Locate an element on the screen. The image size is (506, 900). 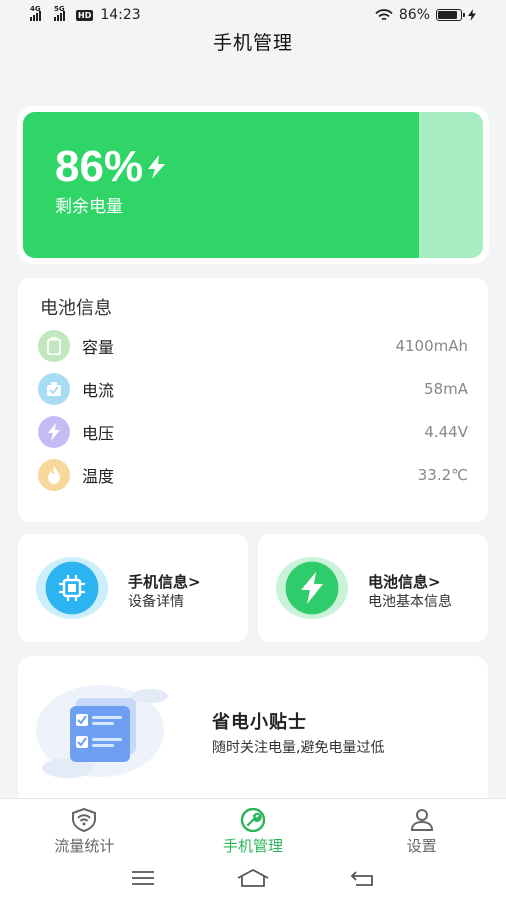
info-row-temperature: 温度 33.2℃ is located at coordinates (253, 475).